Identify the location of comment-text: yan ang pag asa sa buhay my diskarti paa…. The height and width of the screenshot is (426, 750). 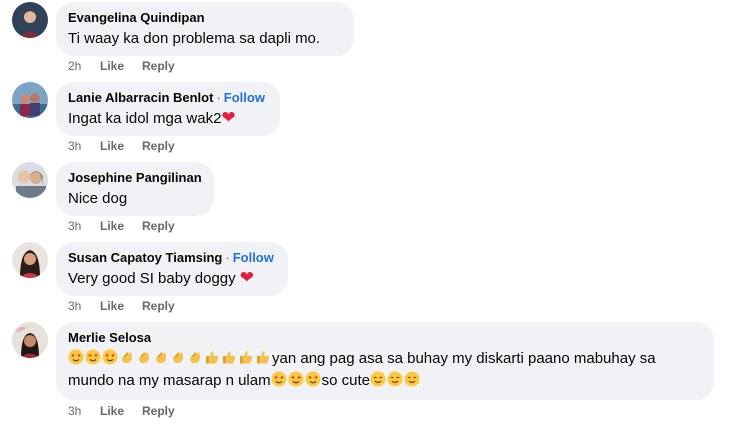
(362, 369).